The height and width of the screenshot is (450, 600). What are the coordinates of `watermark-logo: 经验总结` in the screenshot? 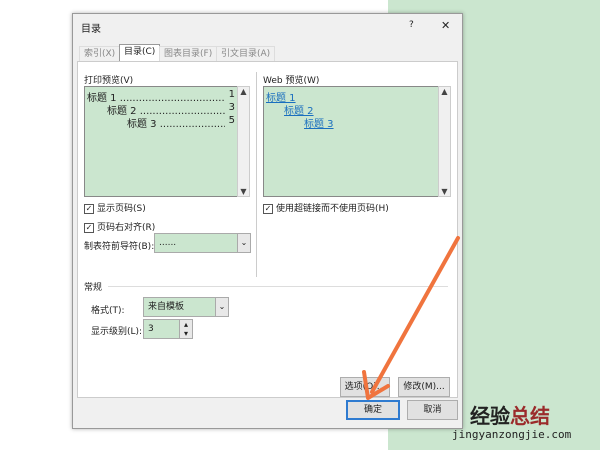 It's located at (510, 416).